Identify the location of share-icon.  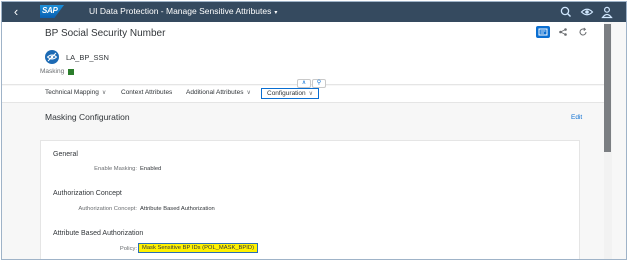
(563, 32).